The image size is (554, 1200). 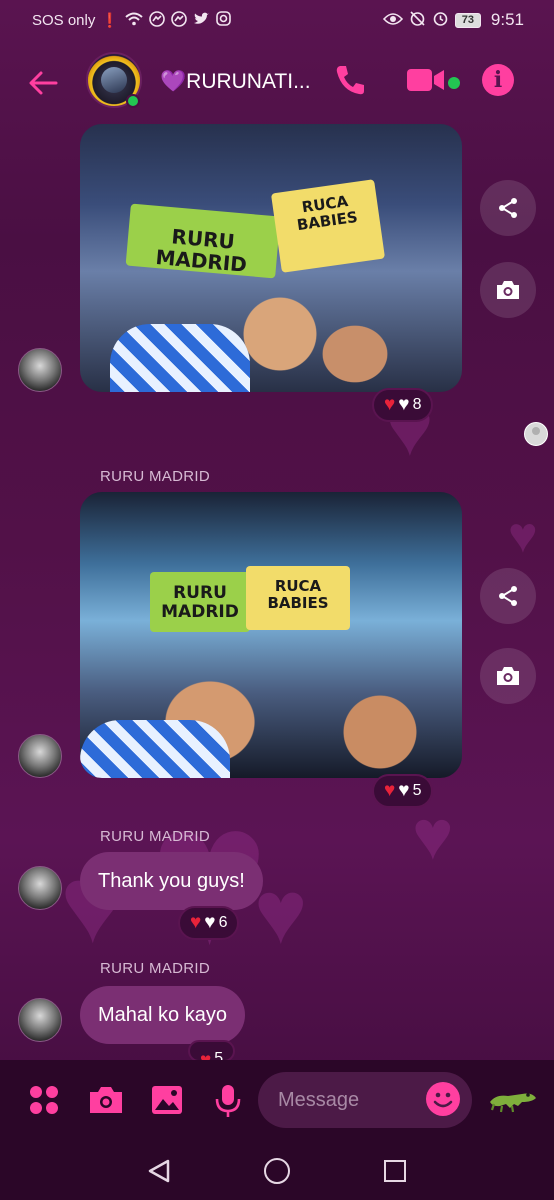 What do you see at coordinates (392, 20) in the screenshot?
I see `eye-icon` at bounding box center [392, 20].